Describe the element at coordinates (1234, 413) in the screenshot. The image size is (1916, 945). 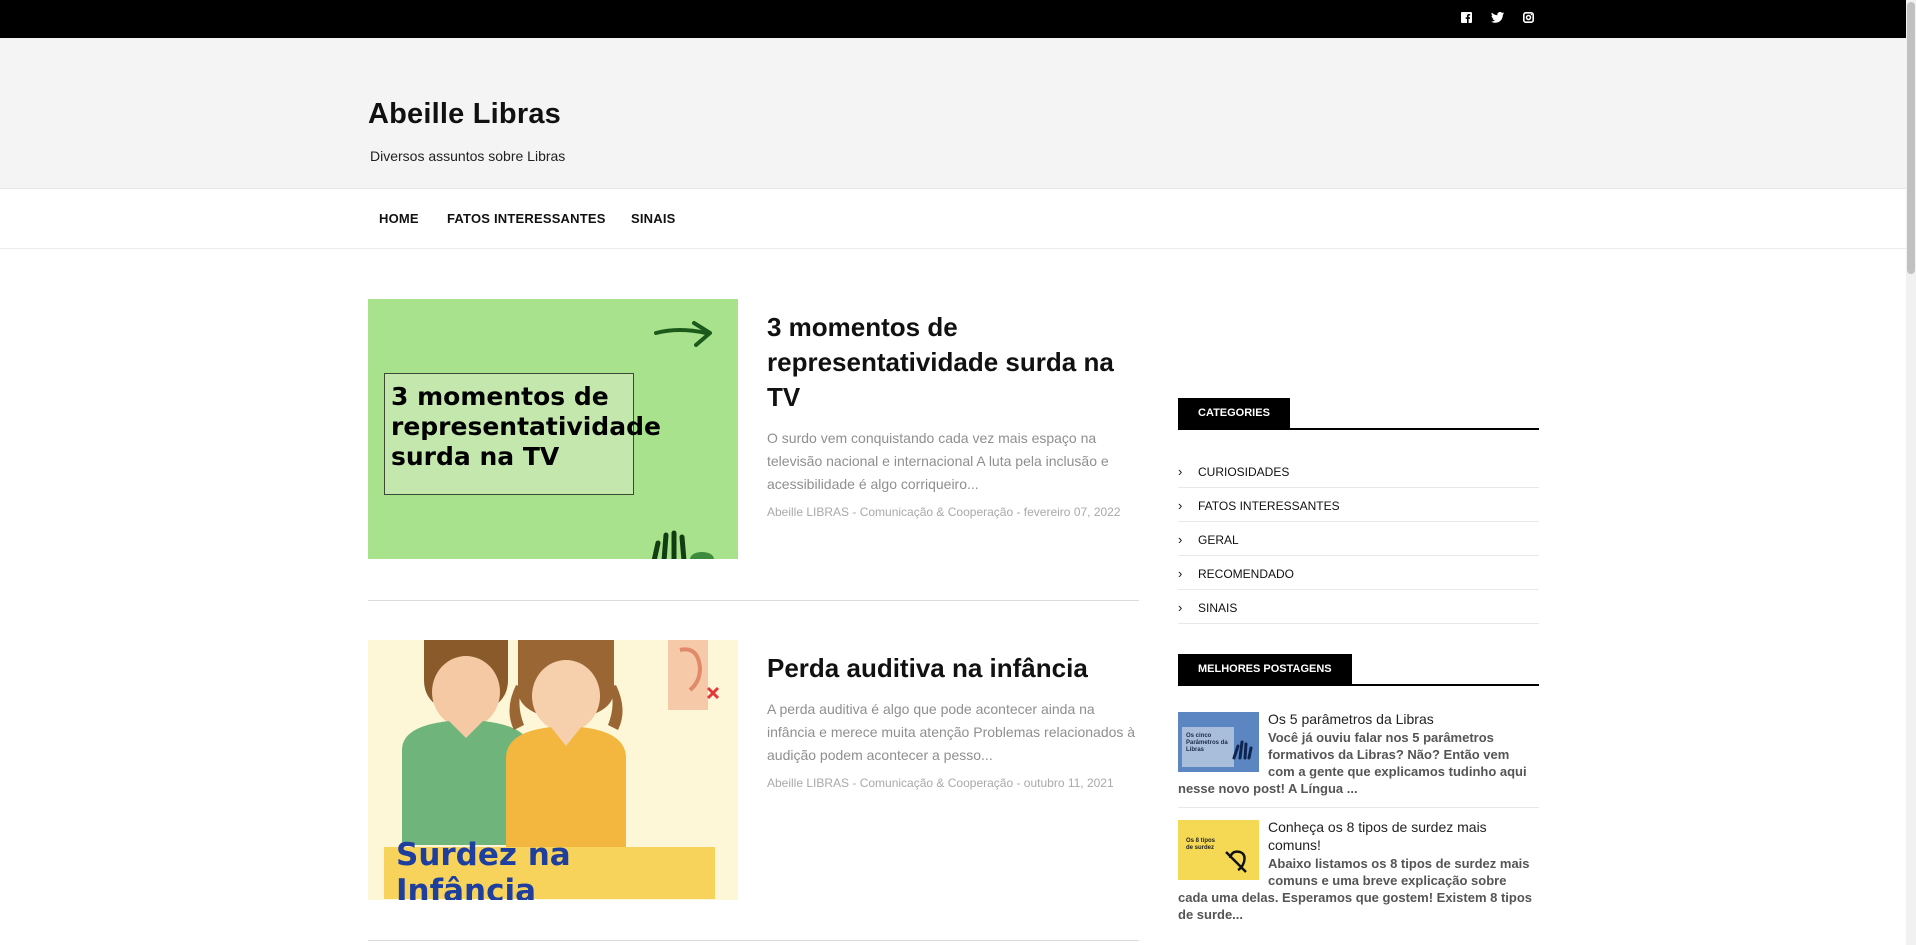
I see `widget-heading-label: CATEGORIES` at that location.